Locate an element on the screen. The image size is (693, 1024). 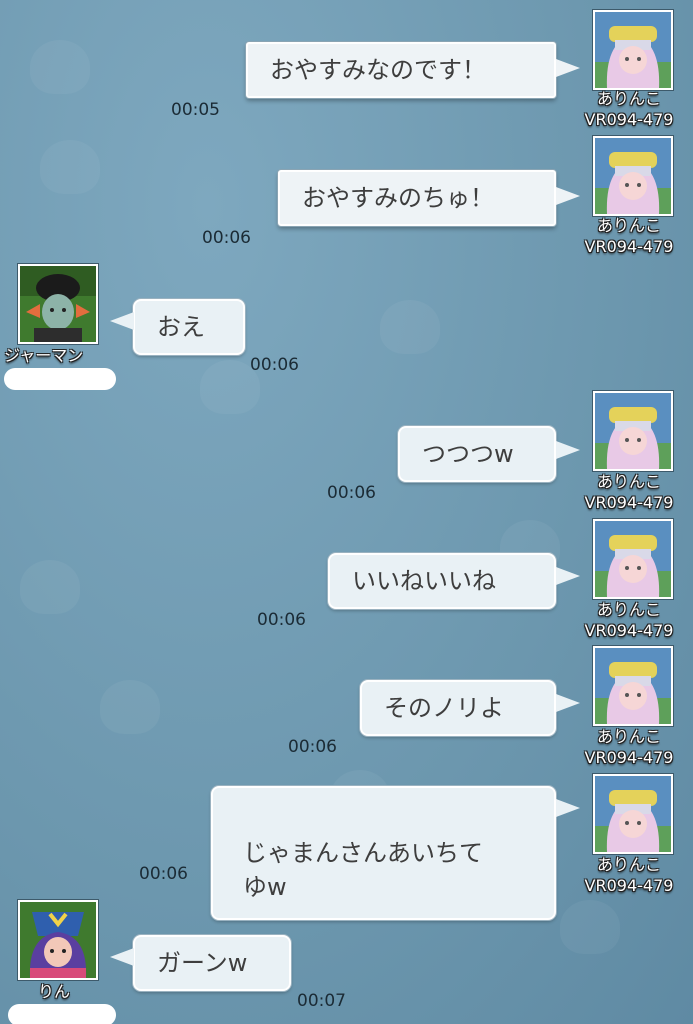
message-text: おやすみなのです！ is located at coordinates (378, 70).